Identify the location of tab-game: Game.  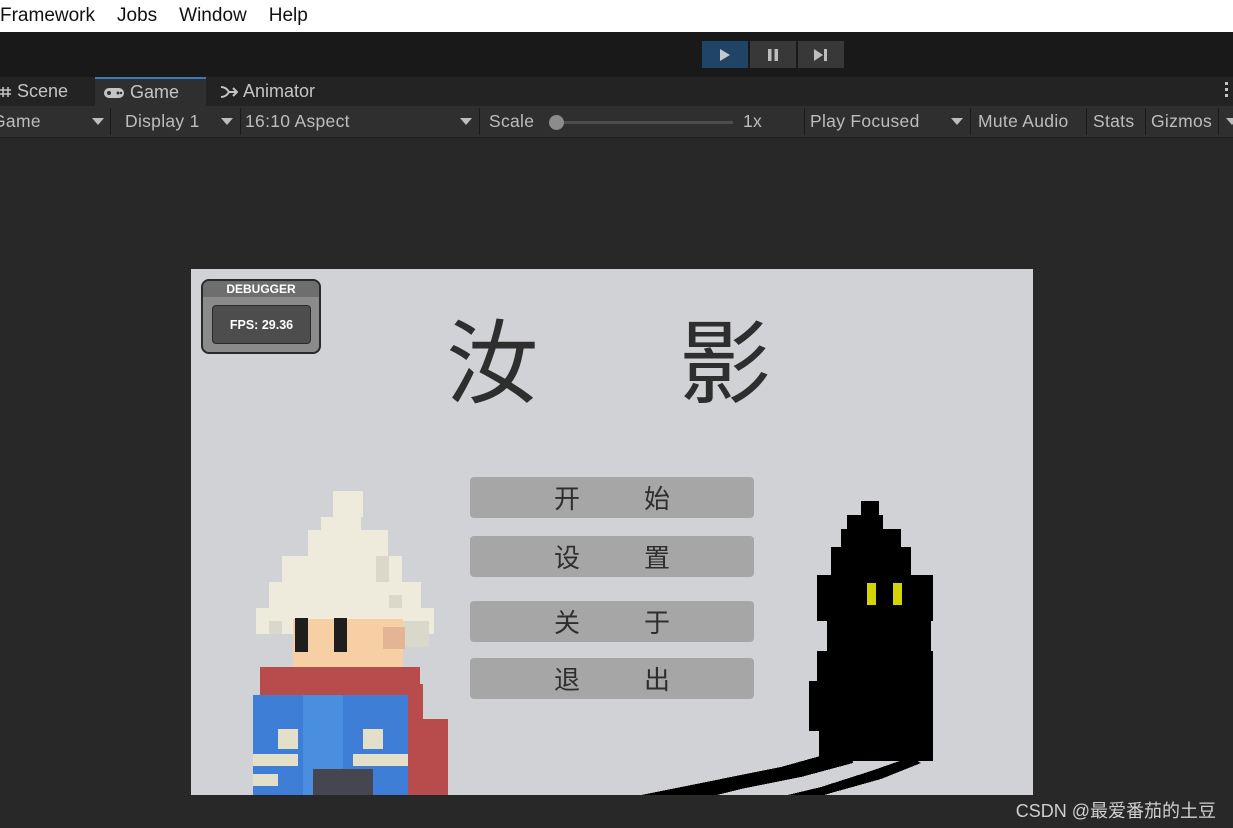
(150, 91).